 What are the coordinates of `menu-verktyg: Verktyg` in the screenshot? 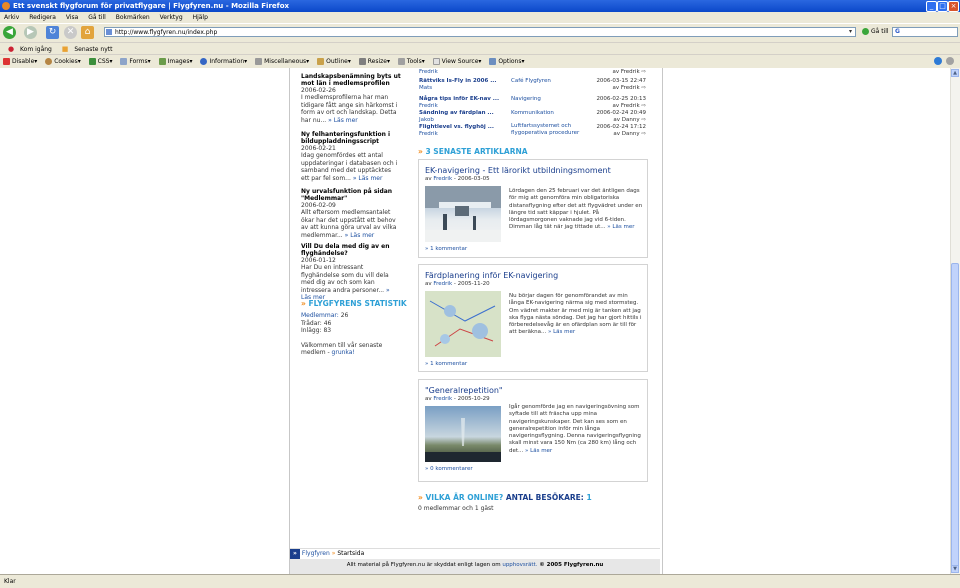 It's located at (171, 17).